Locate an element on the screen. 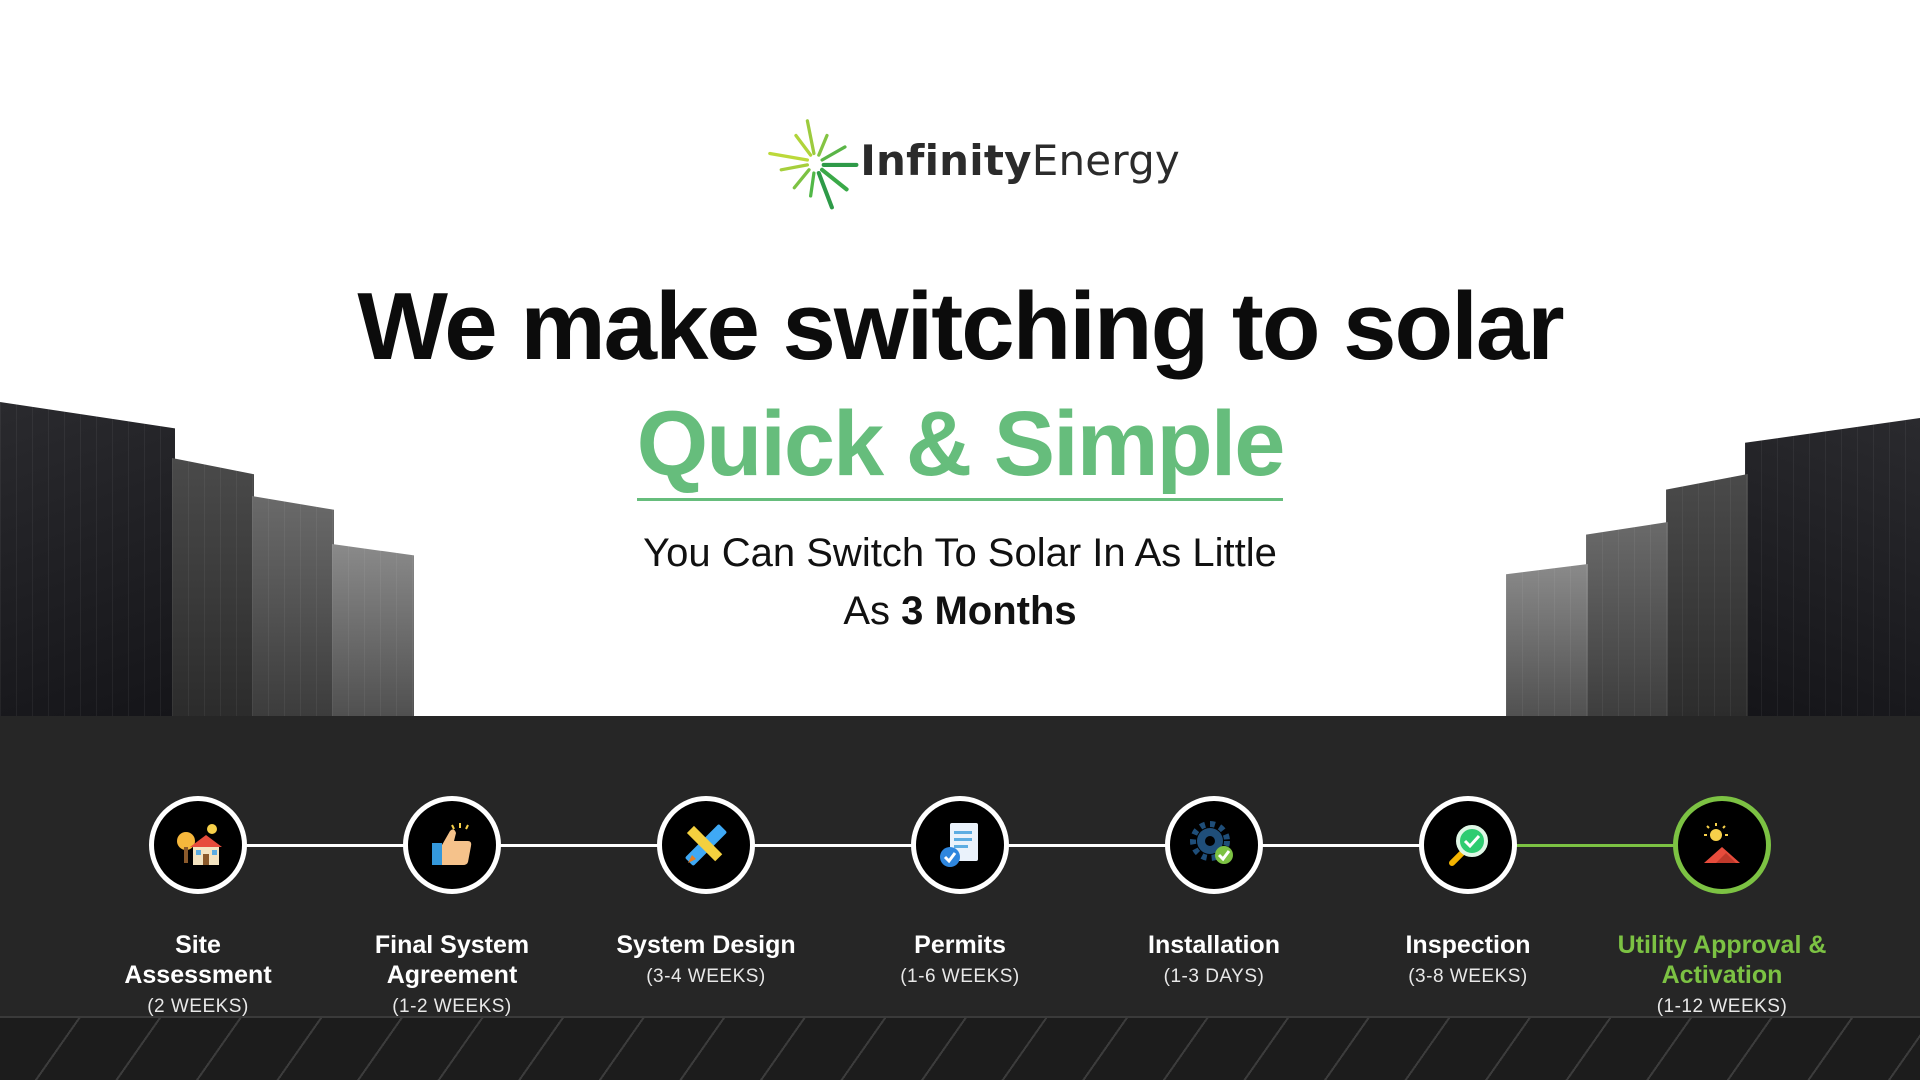  step-duration: (3-4 WEEKS) is located at coordinates (706, 976).